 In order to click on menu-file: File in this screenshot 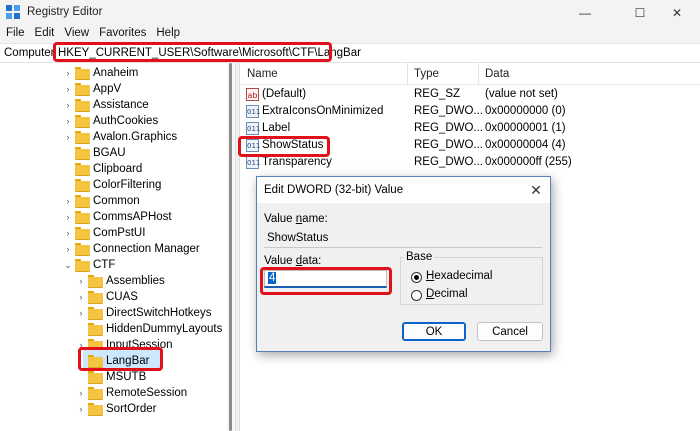, I will do `click(15, 34)`.